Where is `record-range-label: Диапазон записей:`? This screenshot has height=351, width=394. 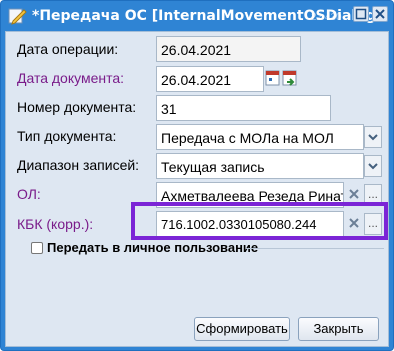
record-range-label: Диапазон записей: is located at coordinates (78, 165).